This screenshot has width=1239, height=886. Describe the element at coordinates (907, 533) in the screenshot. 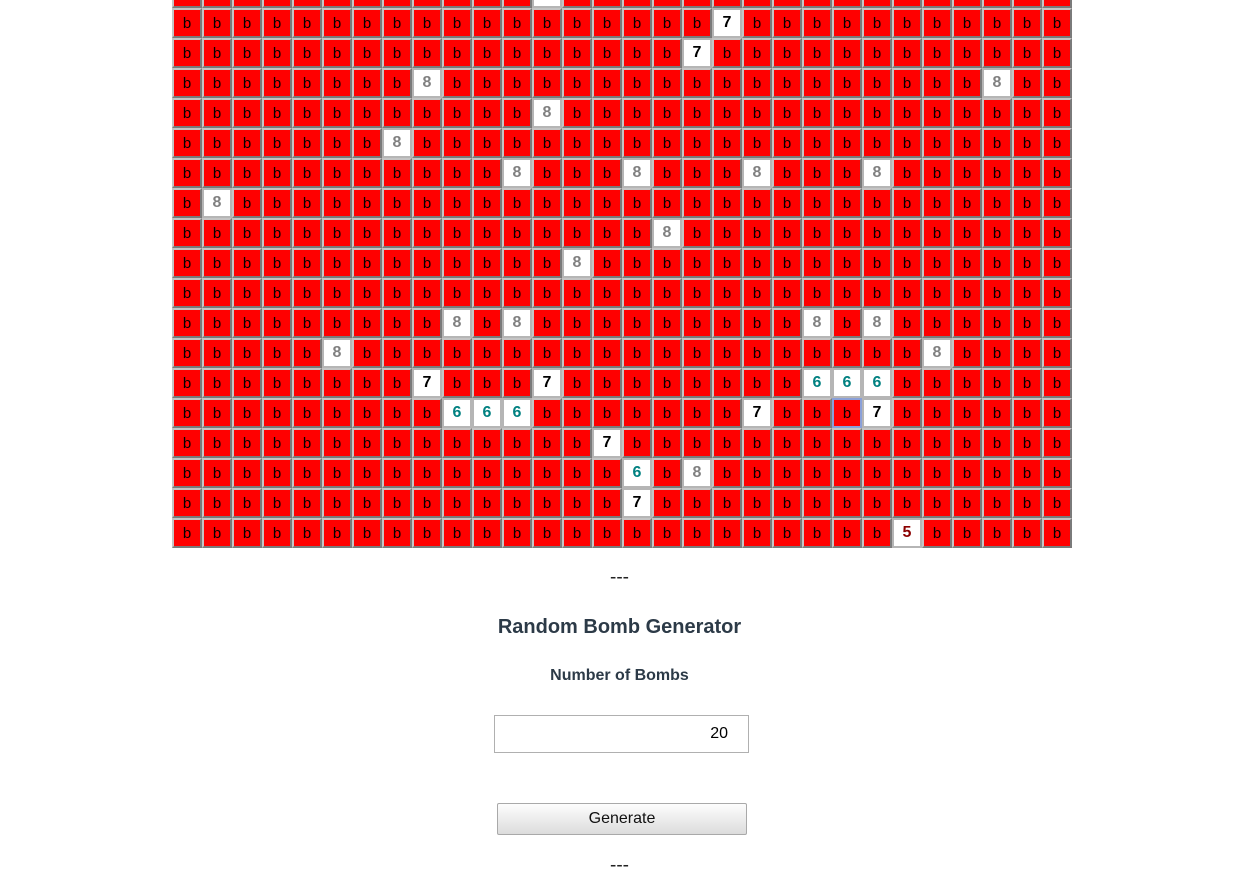

I see `revealed-cell: 5` at that location.